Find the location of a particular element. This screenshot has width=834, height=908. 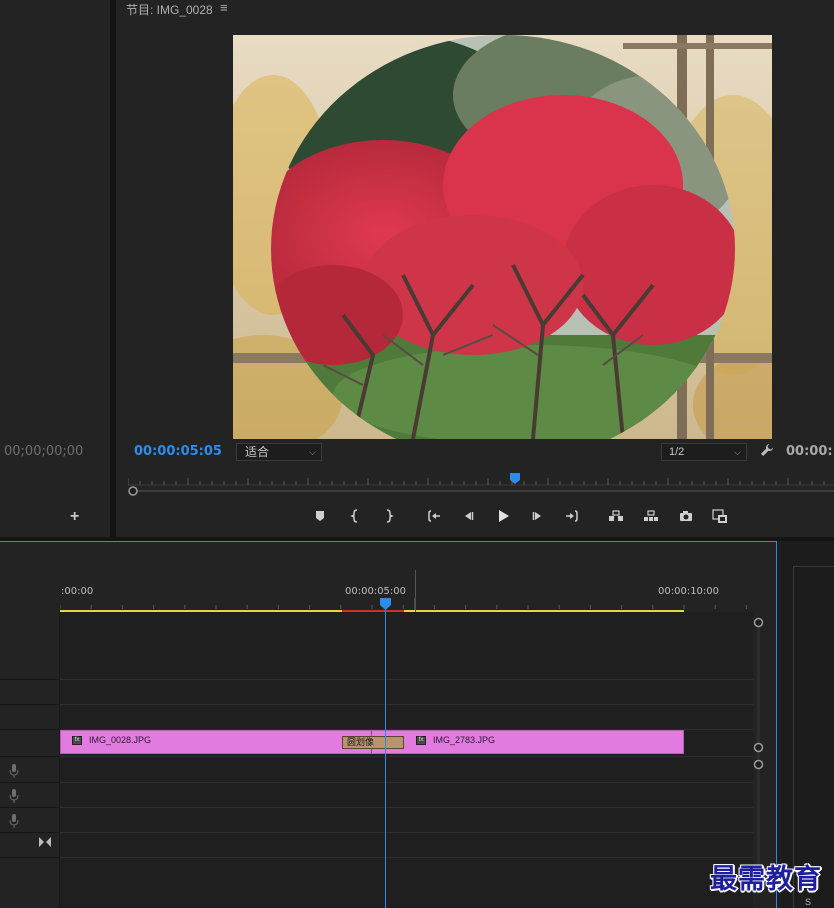

clip-name-b: IMG_2783.JPG is located at coordinates (464, 740).